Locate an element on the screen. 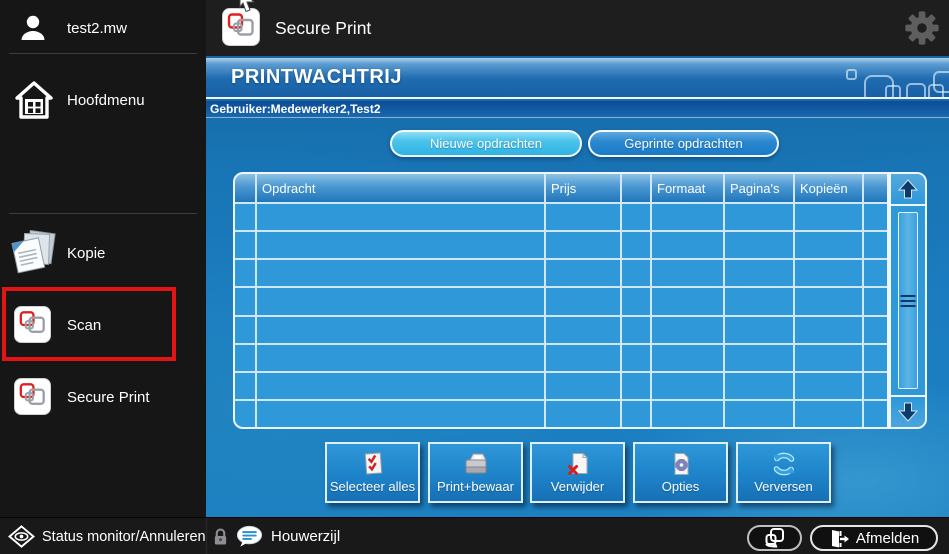 This screenshot has height=554, width=949. tab-geprinte-opdrachten: Geprinte opdrachten is located at coordinates (683, 143).